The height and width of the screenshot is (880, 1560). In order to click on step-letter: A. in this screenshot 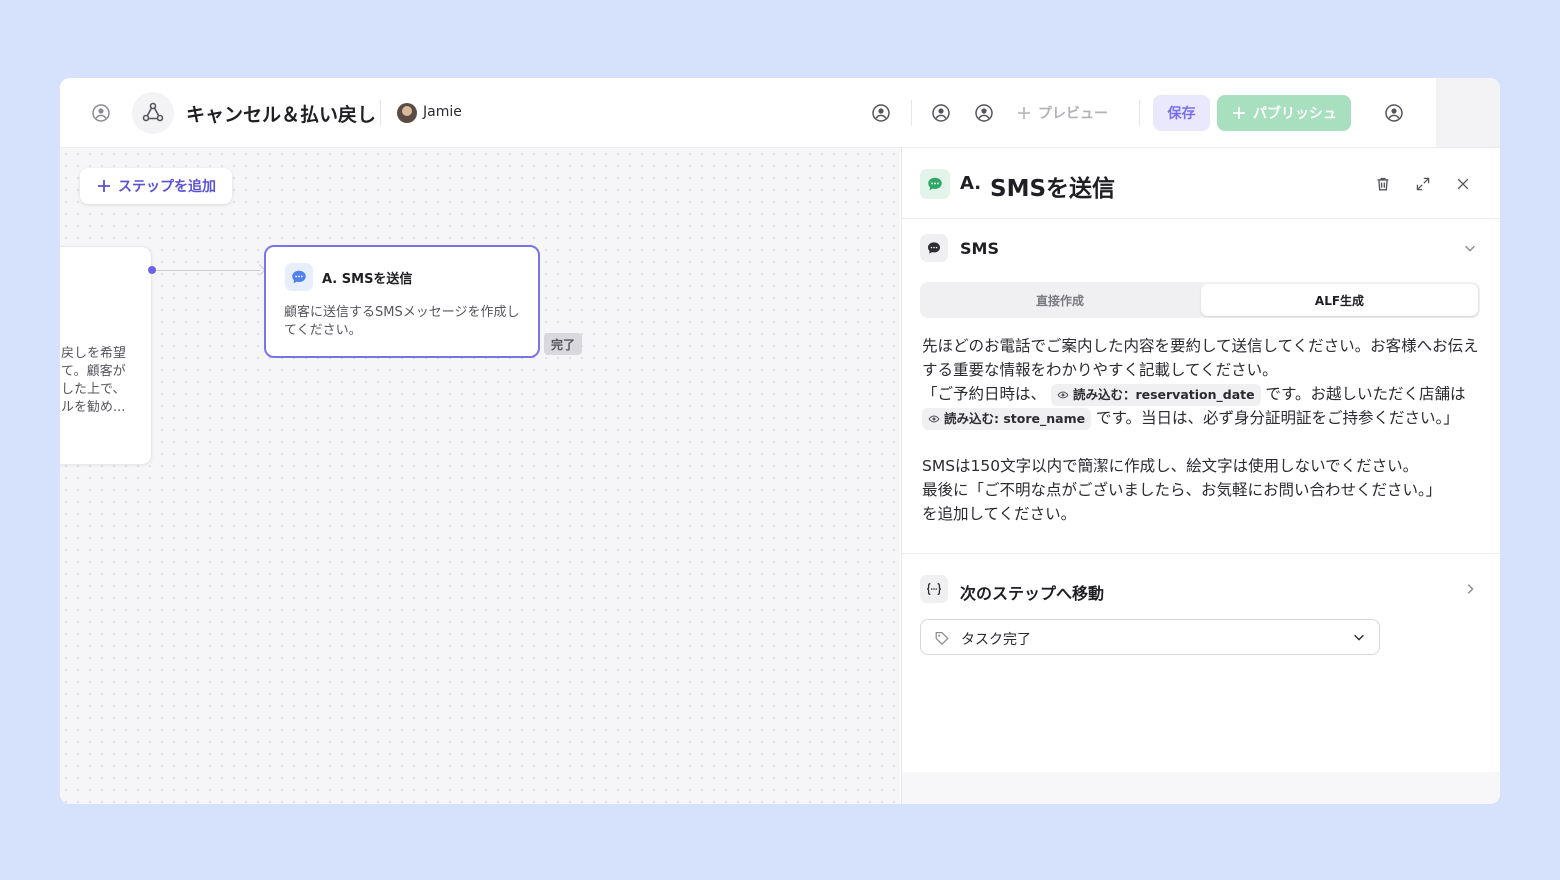, I will do `click(971, 183)`.